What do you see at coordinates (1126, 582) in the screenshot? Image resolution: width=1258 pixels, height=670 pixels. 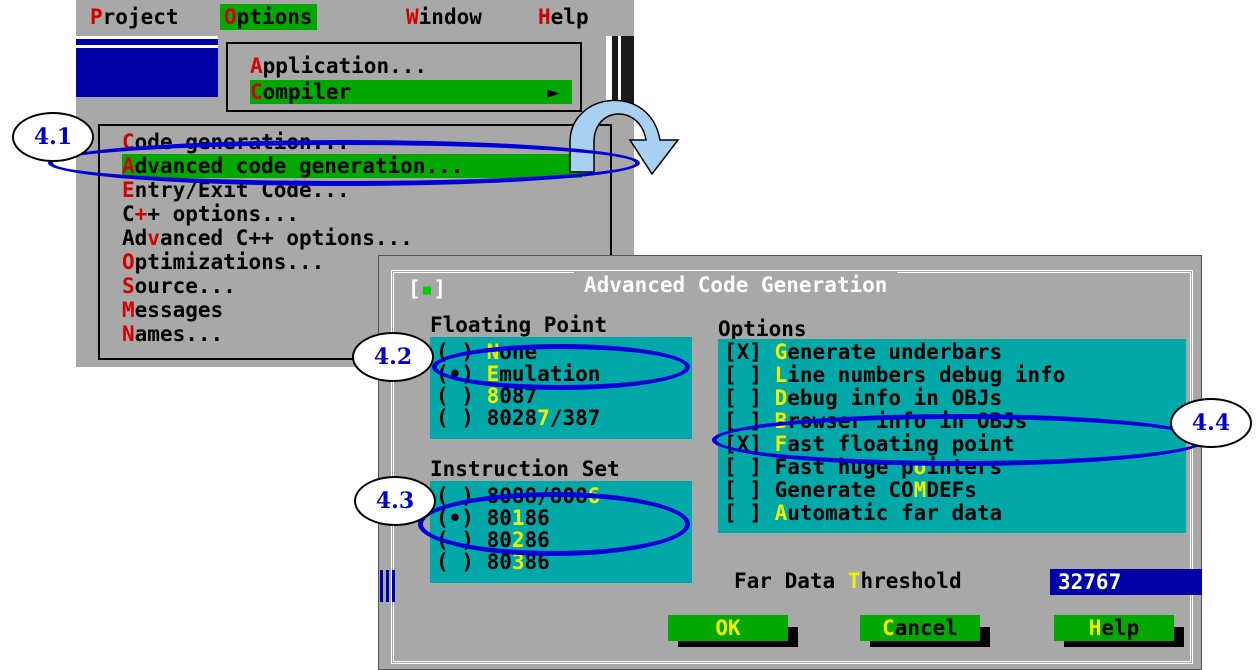 I see `far-data-threshold-input: 32767` at bounding box center [1126, 582].